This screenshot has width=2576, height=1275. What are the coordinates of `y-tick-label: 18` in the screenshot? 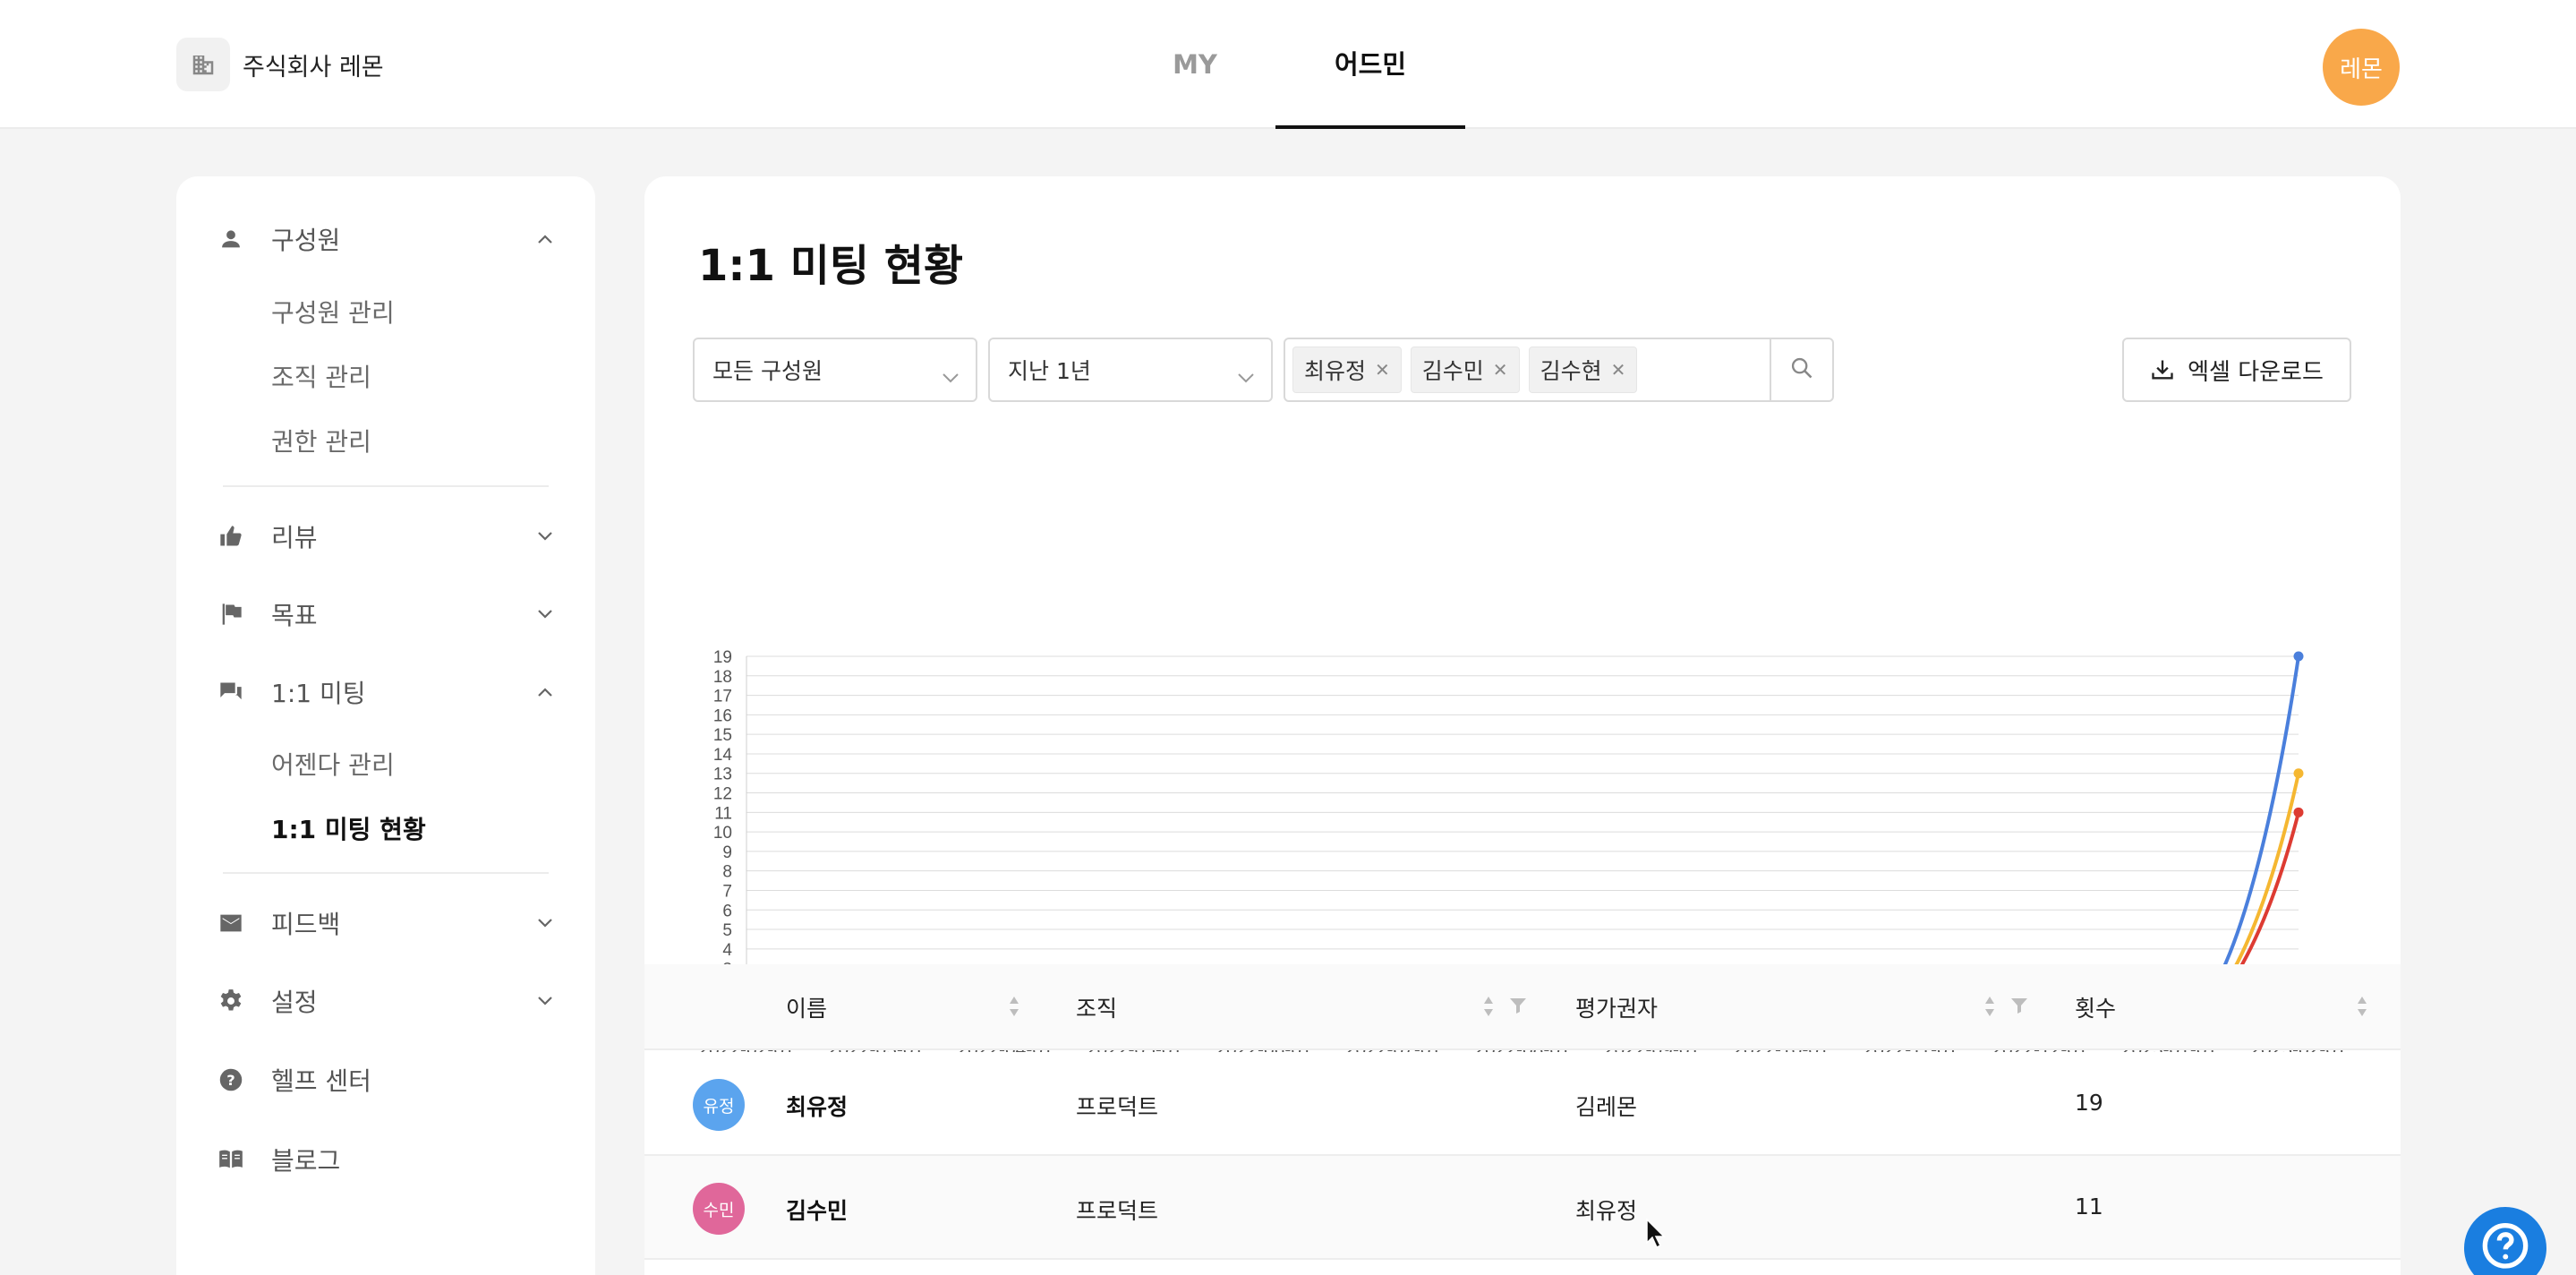 It's located at (722, 677).